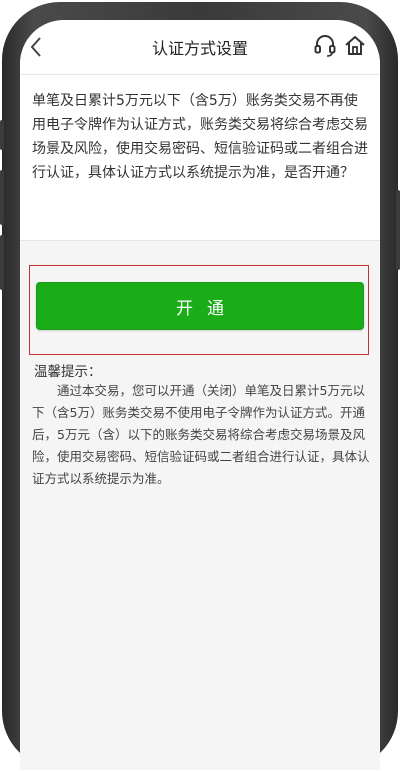  Describe the element at coordinates (200, 306) in the screenshot. I see `open-button: 开通` at that location.